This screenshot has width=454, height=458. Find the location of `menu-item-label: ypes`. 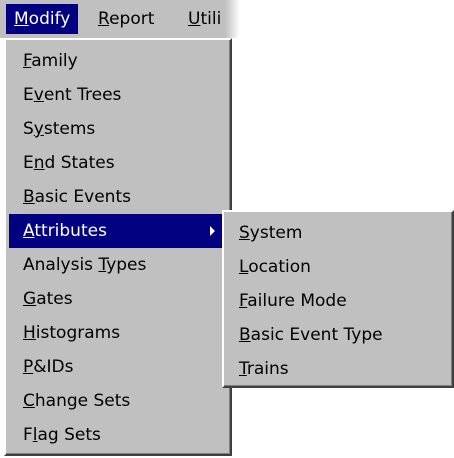

menu-item-label: ypes is located at coordinates (126, 265).